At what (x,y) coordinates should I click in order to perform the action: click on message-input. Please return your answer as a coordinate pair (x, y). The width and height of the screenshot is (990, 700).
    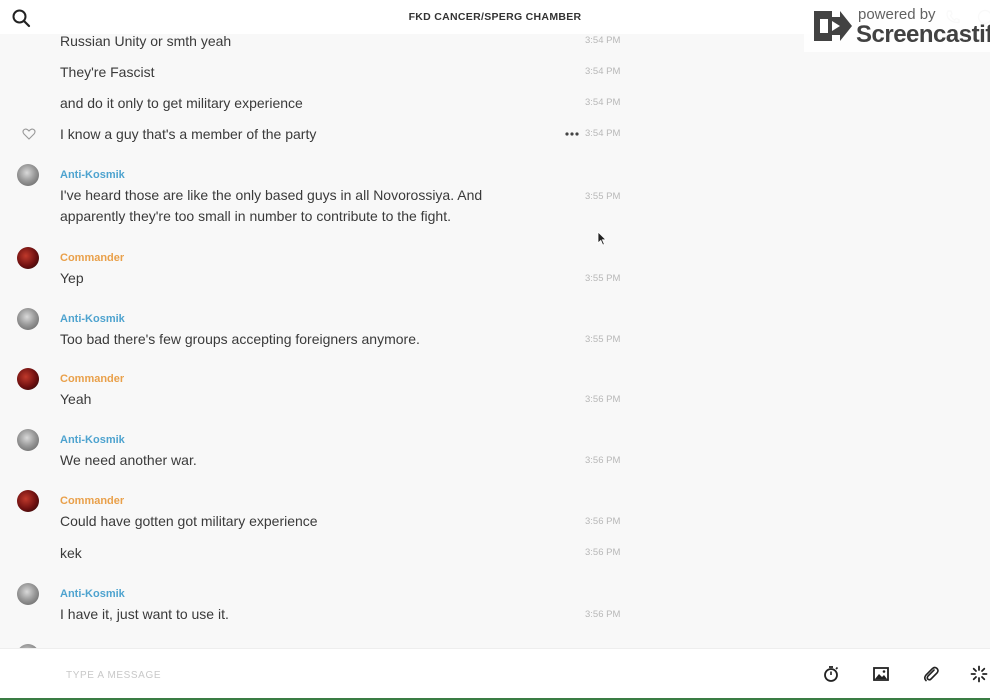
    Looking at the image, I should click on (366, 675).